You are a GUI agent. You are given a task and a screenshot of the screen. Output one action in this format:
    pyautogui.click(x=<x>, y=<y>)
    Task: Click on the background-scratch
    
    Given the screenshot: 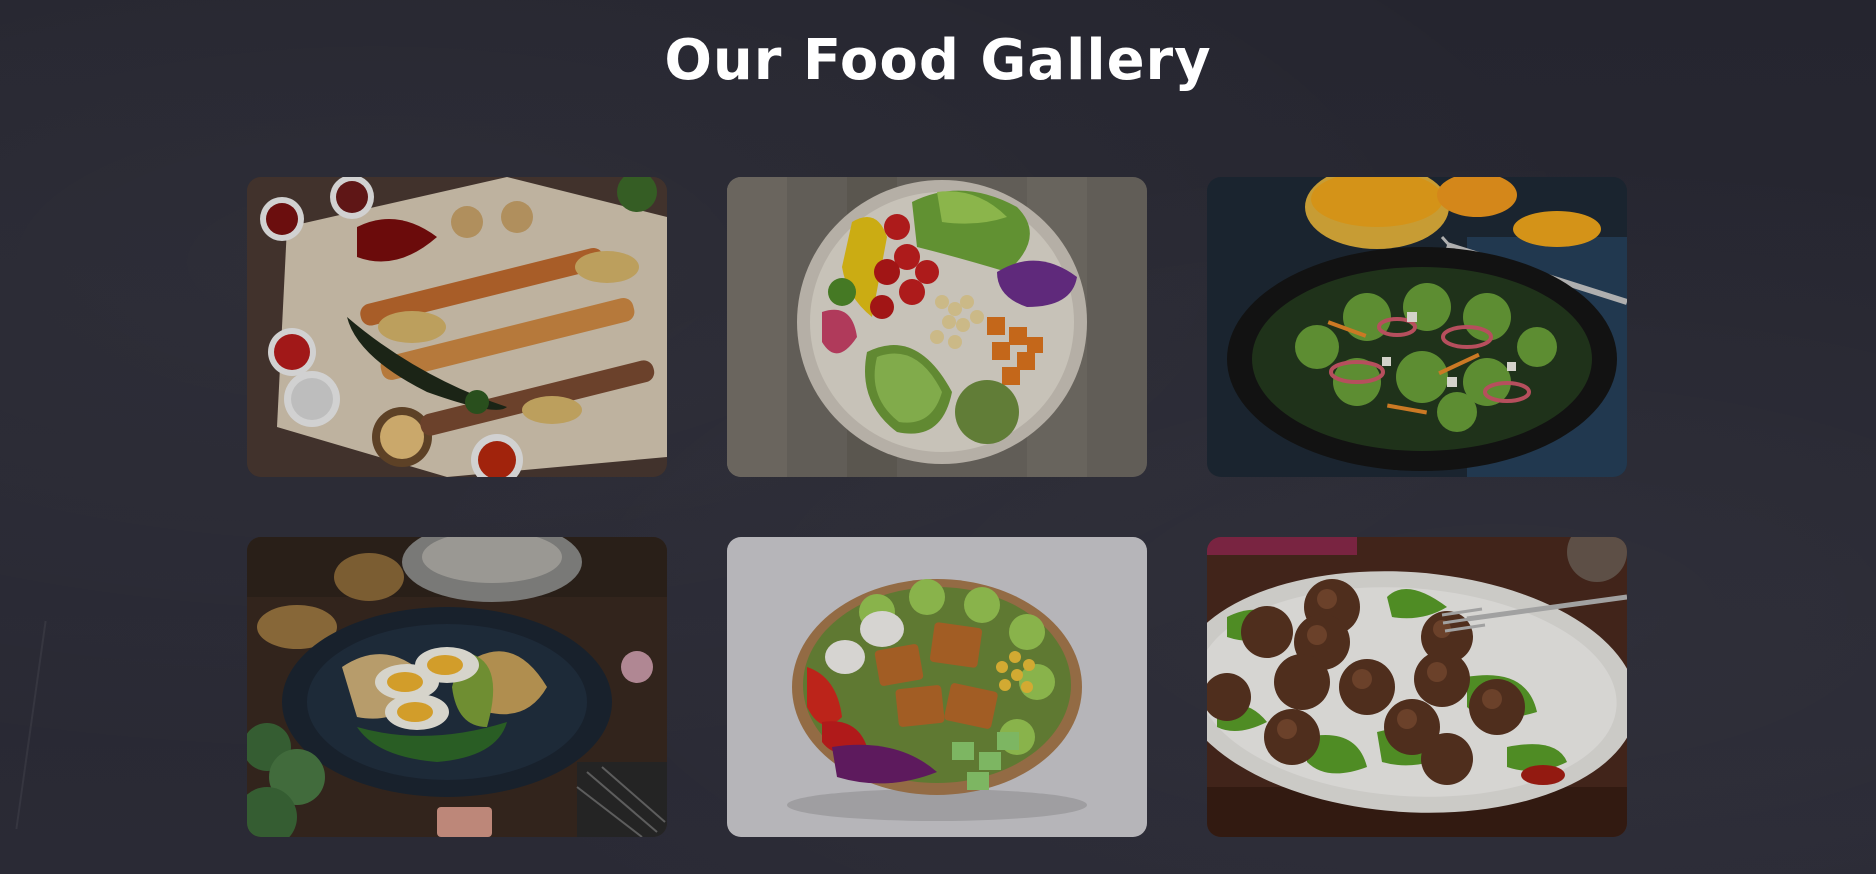 What is the action you would take?
    pyautogui.click(x=31, y=725)
    